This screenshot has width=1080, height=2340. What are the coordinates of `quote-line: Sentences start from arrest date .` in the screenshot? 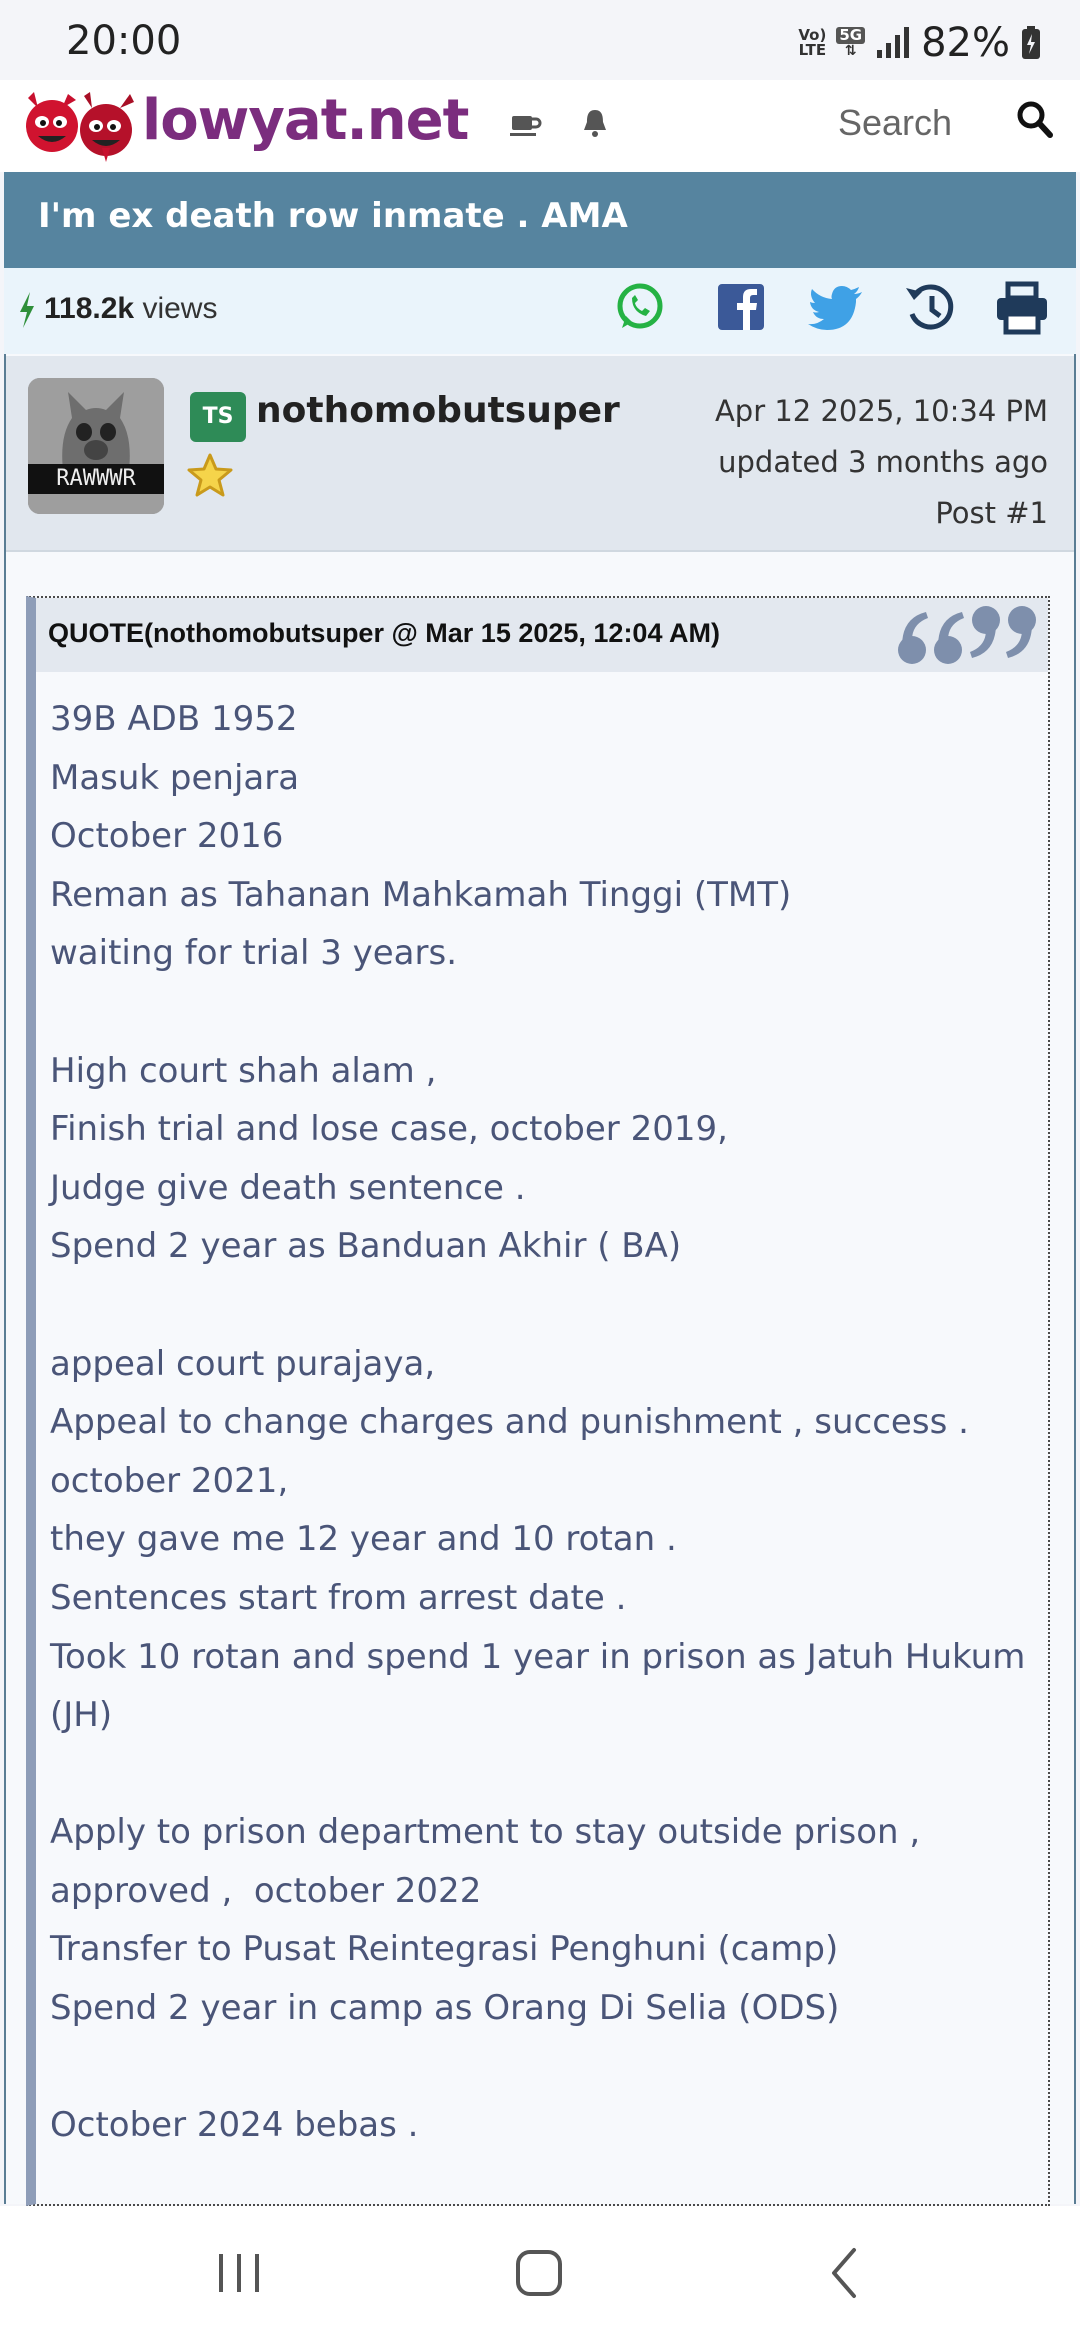 It's located at (338, 1597).